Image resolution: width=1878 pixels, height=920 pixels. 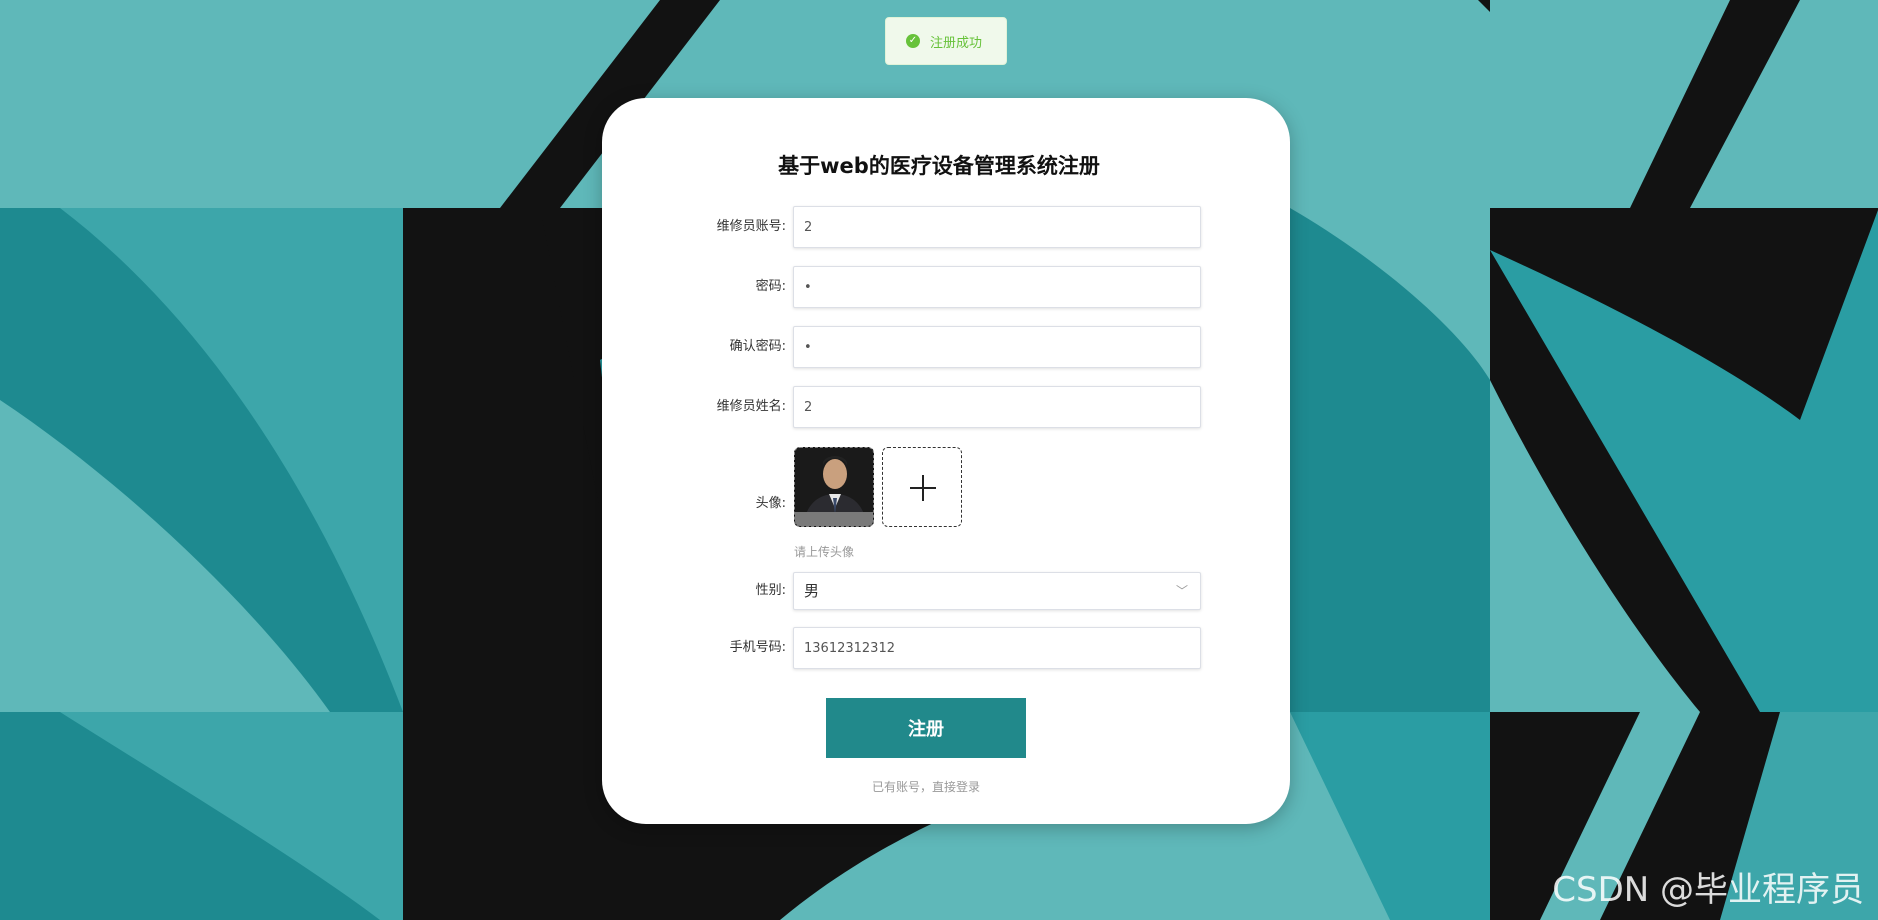 I want to click on phone-input, so click(x=997, y=648).